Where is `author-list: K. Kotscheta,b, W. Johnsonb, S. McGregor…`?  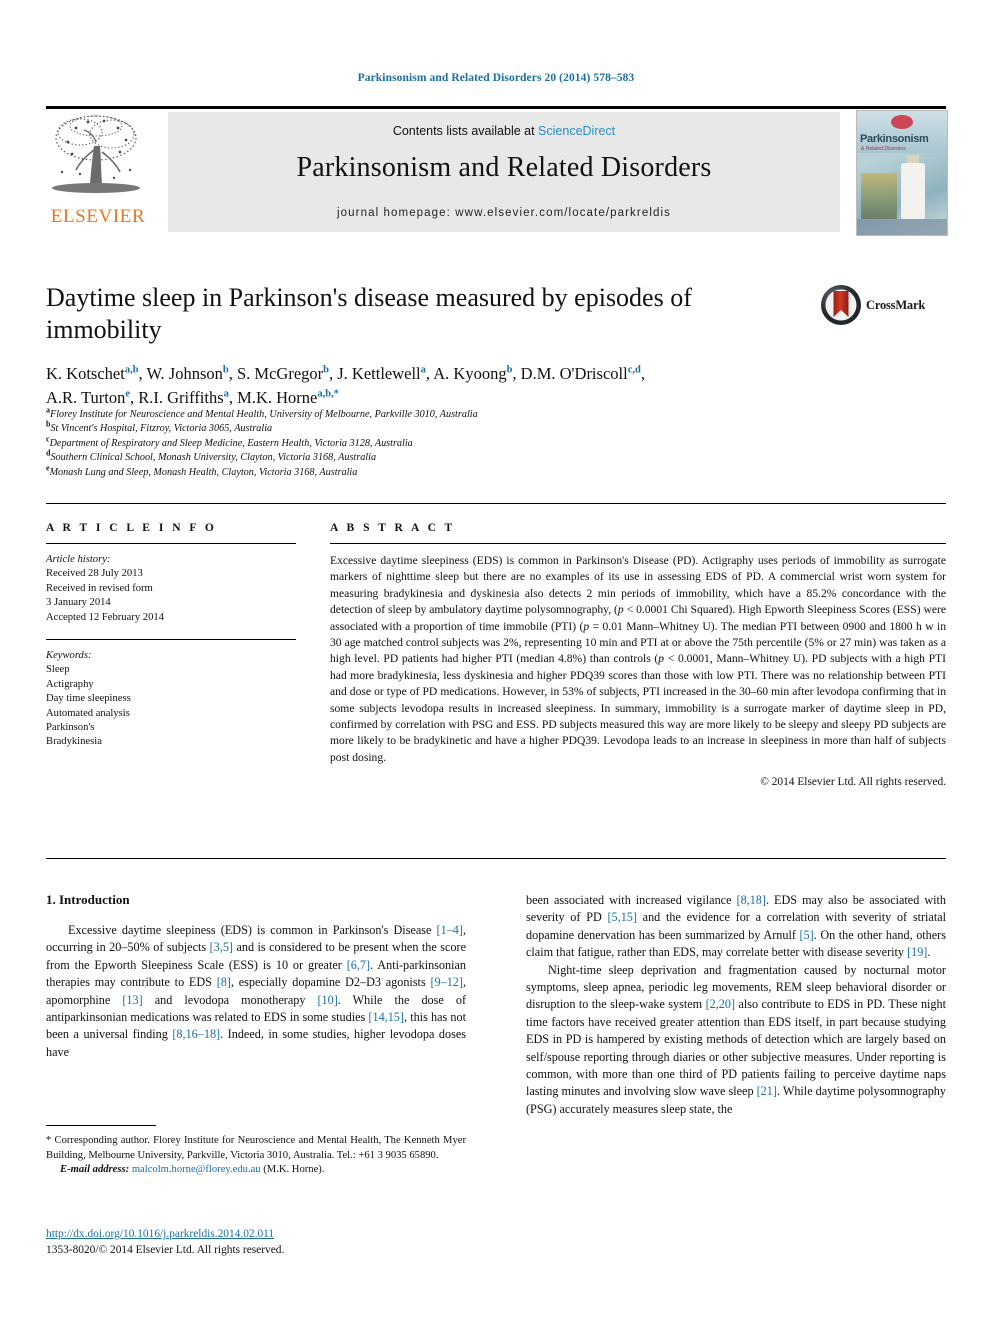
author-list: K. Kotscheta,b, W. Johnsonb, S. McGregor… is located at coordinates (426, 386).